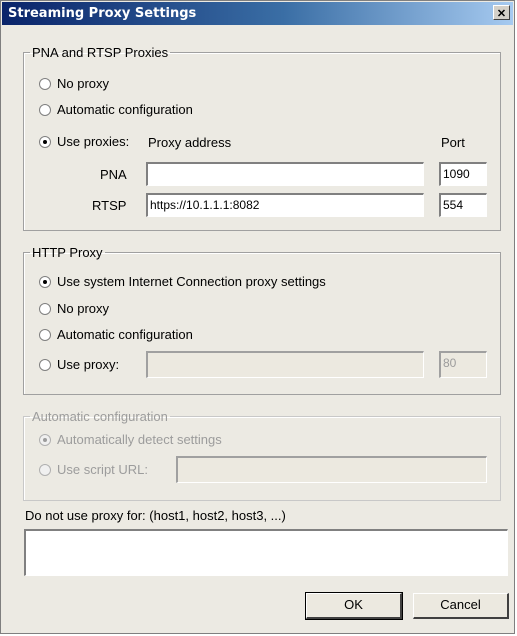 This screenshot has height=636, width=517. I want to click on window-title: Streaming Proxy Settings, so click(102, 13).